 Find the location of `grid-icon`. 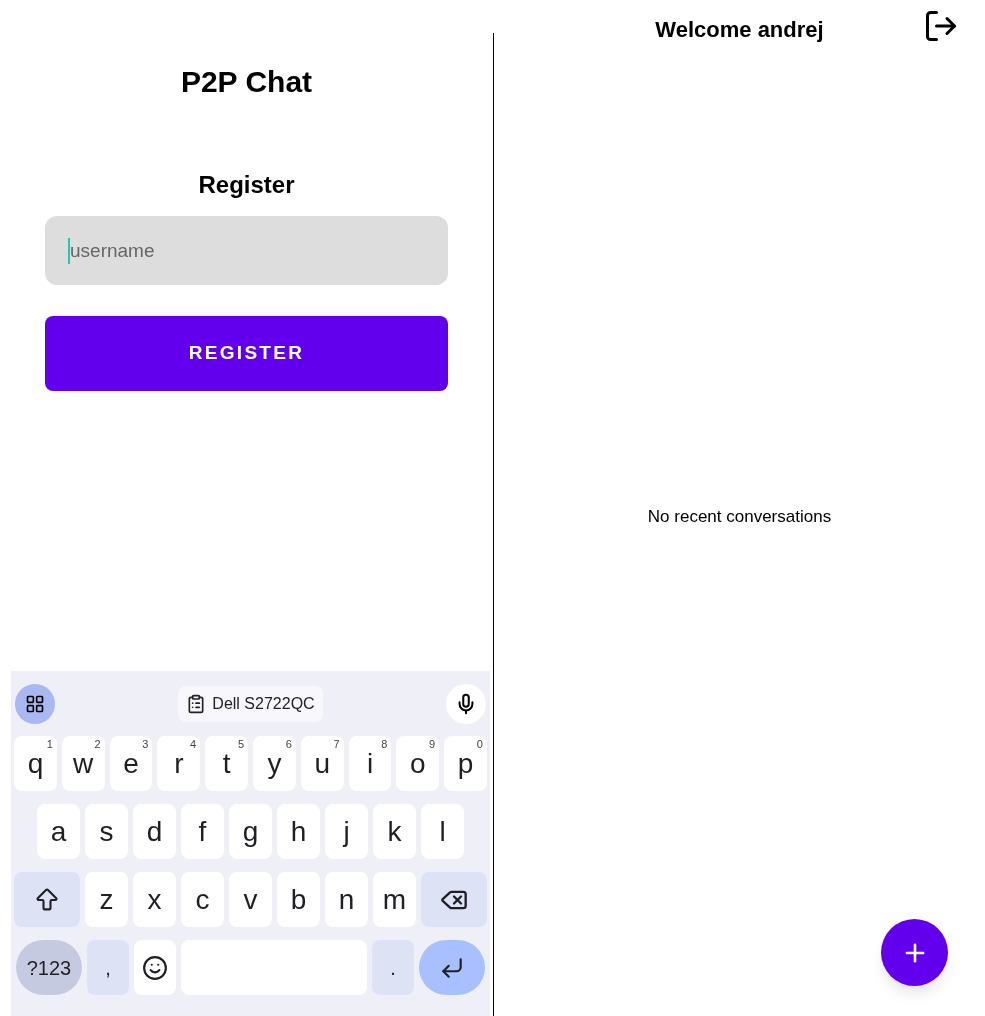

grid-icon is located at coordinates (35, 703).